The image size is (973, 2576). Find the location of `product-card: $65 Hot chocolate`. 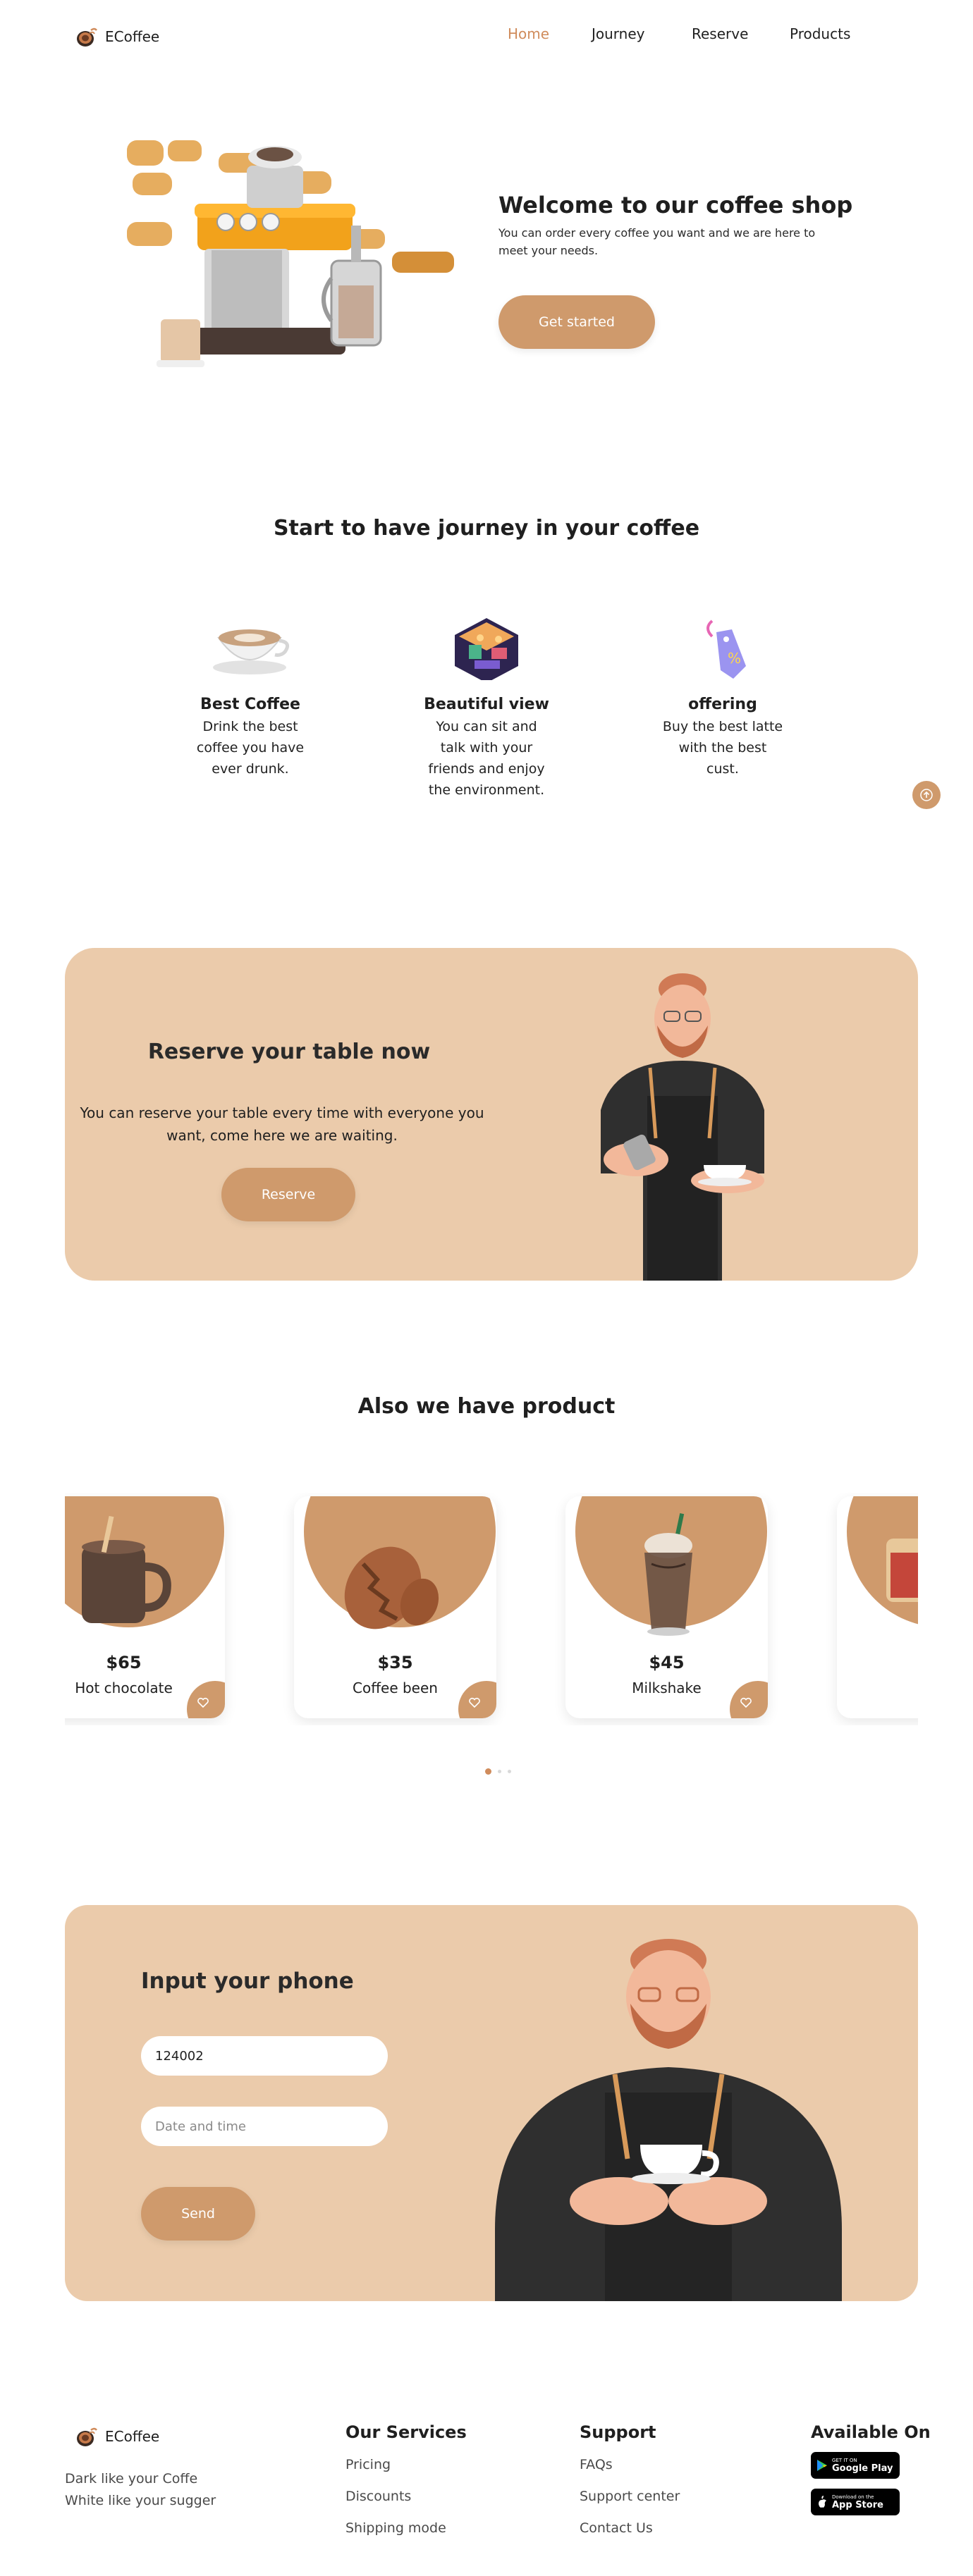

product-card: $65 Hot chocolate is located at coordinates (145, 1607).